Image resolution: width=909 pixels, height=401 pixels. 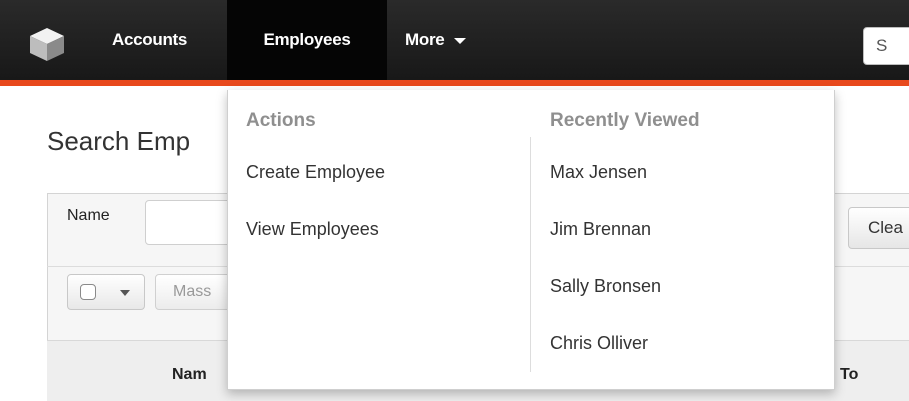 What do you see at coordinates (598, 172) in the screenshot?
I see `recent-item-max-jensen: Max Jensen` at bounding box center [598, 172].